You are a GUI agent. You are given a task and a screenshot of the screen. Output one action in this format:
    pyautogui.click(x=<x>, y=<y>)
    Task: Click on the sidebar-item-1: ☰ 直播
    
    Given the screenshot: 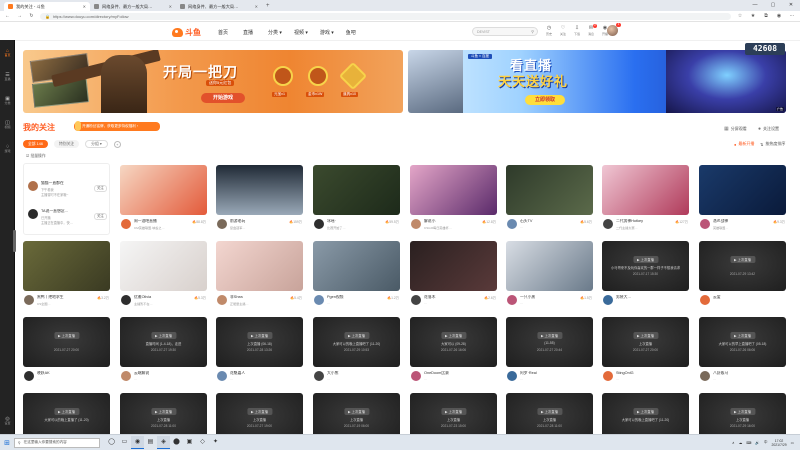 What is the action you would take?
    pyautogui.click(x=7, y=76)
    